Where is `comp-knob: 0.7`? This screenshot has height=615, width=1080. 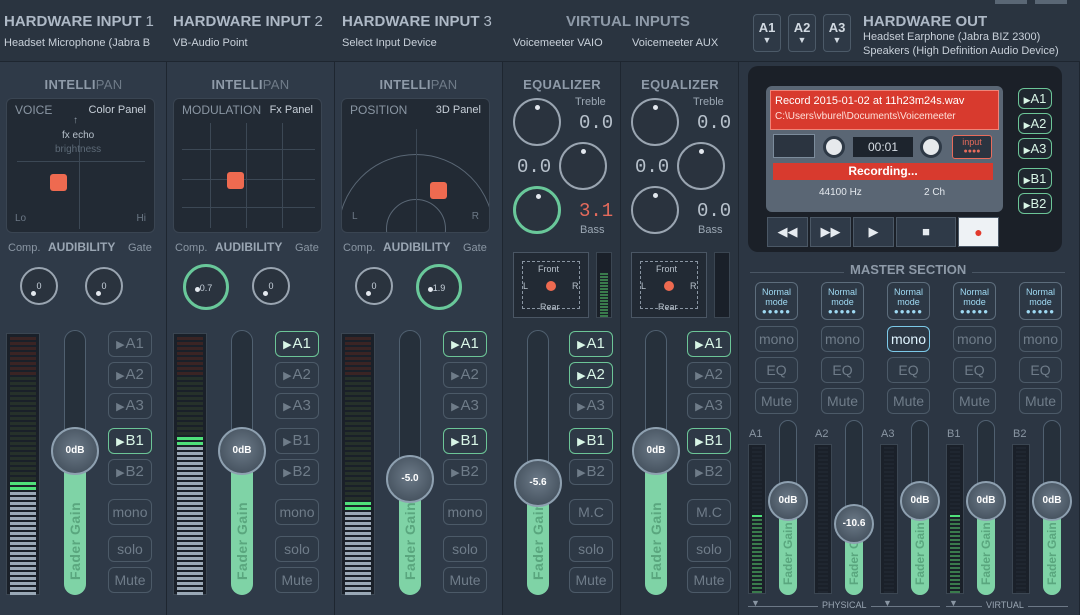
comp-knob: 0.7 is located at coordinates (206, 287).